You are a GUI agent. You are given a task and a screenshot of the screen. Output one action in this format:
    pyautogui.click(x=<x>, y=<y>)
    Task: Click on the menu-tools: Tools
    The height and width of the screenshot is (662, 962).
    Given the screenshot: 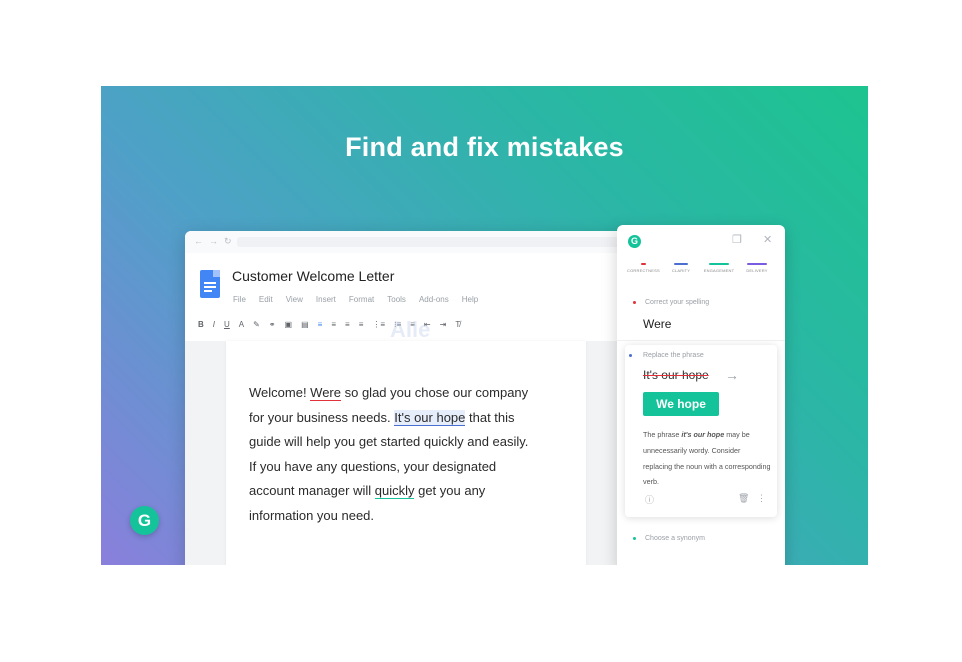 What is the action you would take?
    pyautogui.click(x=396, y=299)
    